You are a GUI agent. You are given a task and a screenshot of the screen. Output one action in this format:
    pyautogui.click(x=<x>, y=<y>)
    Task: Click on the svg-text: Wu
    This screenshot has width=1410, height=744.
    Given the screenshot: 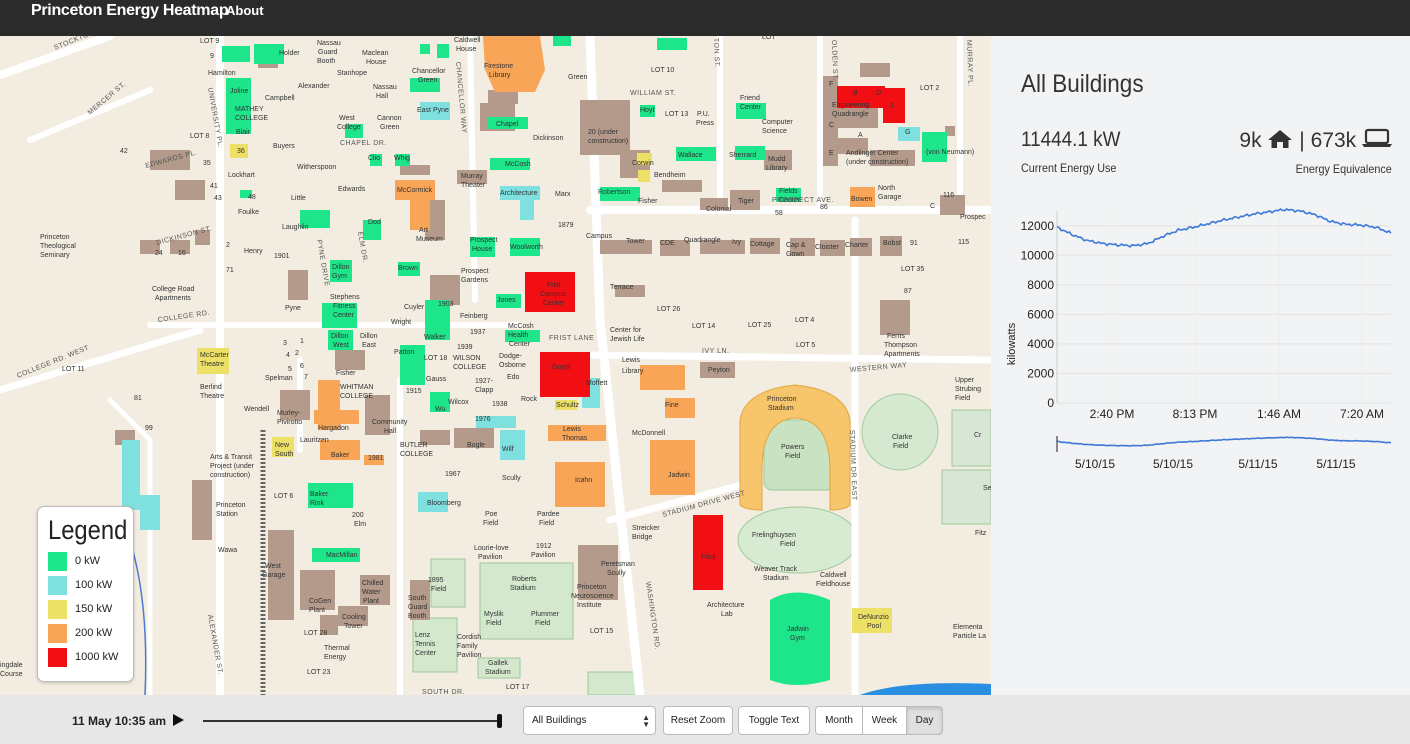 What is the action you would take?
    pyautogui.click(x=440, y=409)
    